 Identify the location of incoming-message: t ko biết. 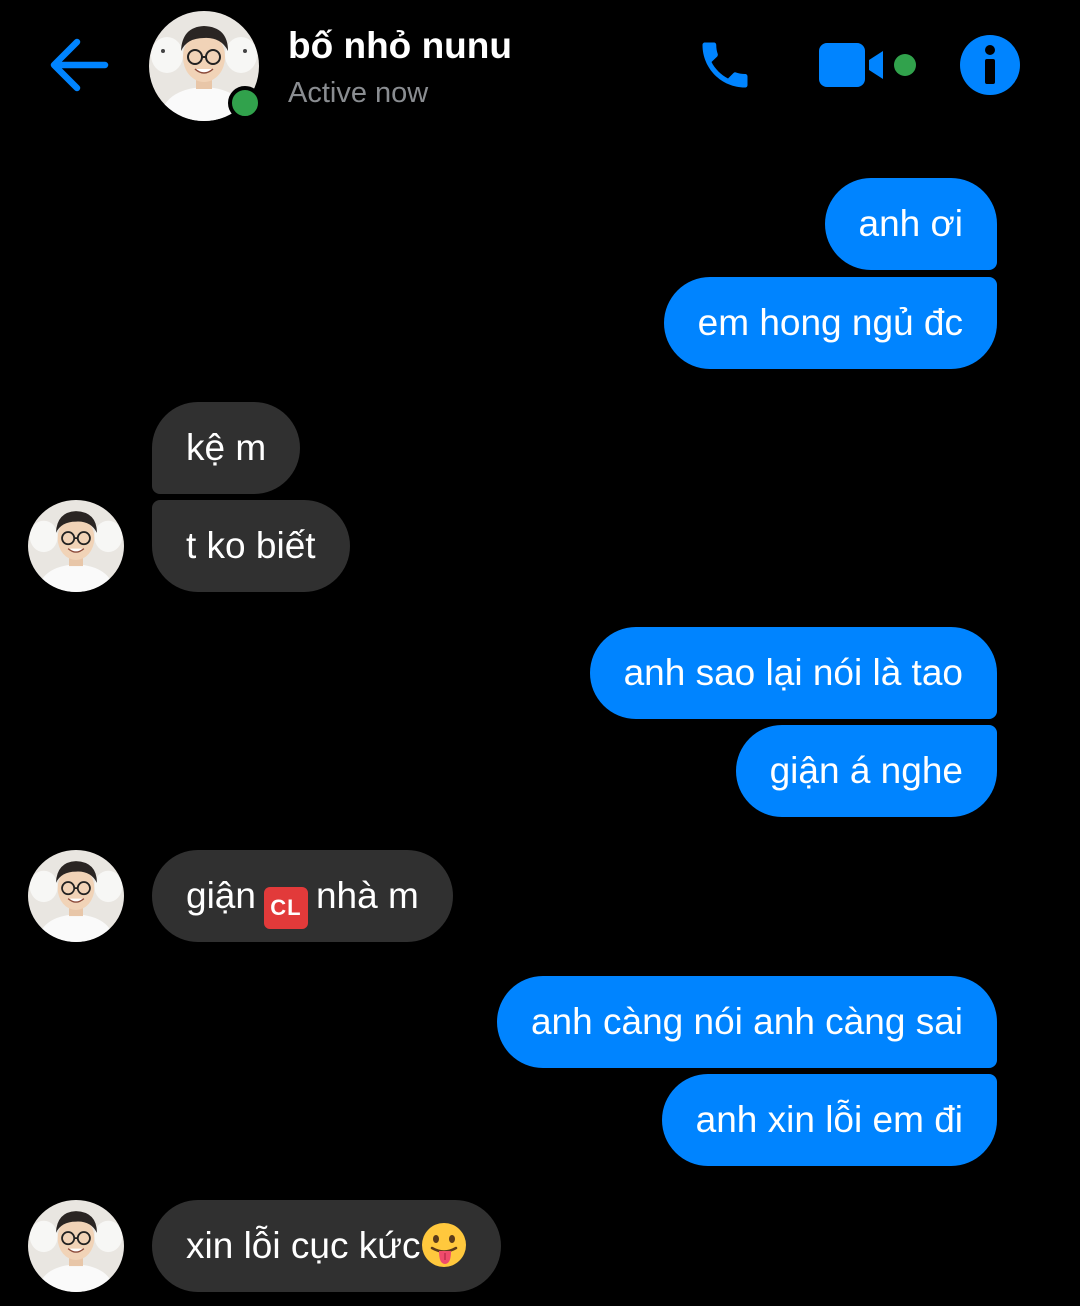
(251, 546).